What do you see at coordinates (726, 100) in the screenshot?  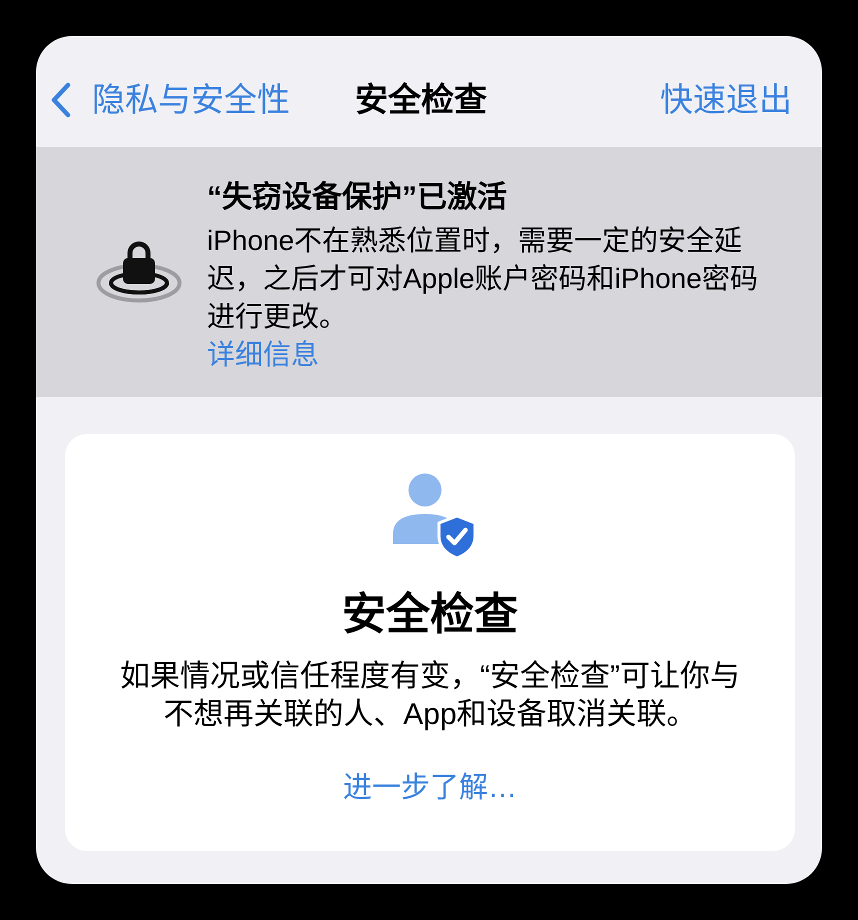 I see `quick-exit-button: 快速退出` at bounding box center [726, 100].